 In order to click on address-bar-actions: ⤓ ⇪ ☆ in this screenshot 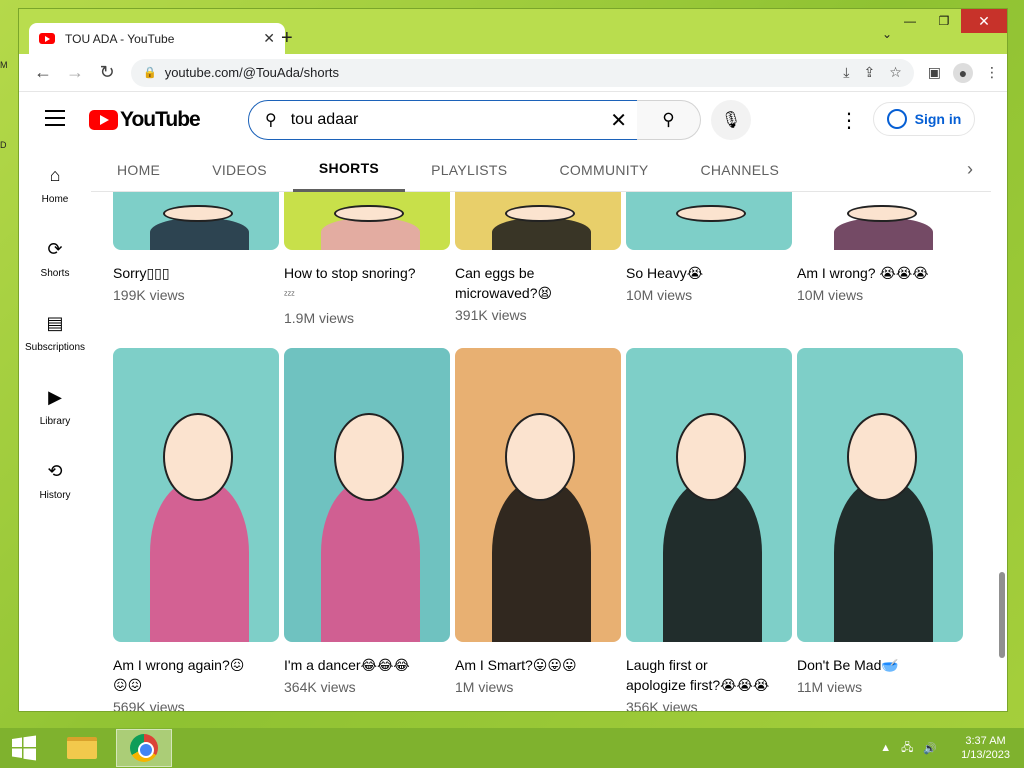, I will do `click(872, 72)`.